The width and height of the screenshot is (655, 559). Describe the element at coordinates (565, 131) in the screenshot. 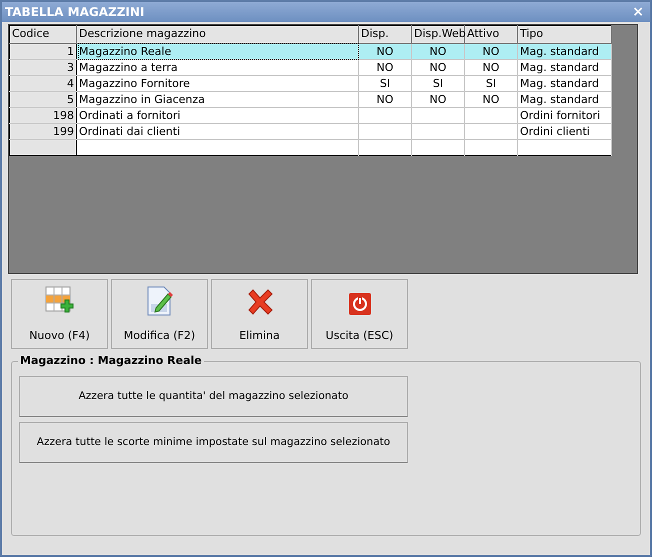

I see `table-cell: Ordini clienti` at that location.